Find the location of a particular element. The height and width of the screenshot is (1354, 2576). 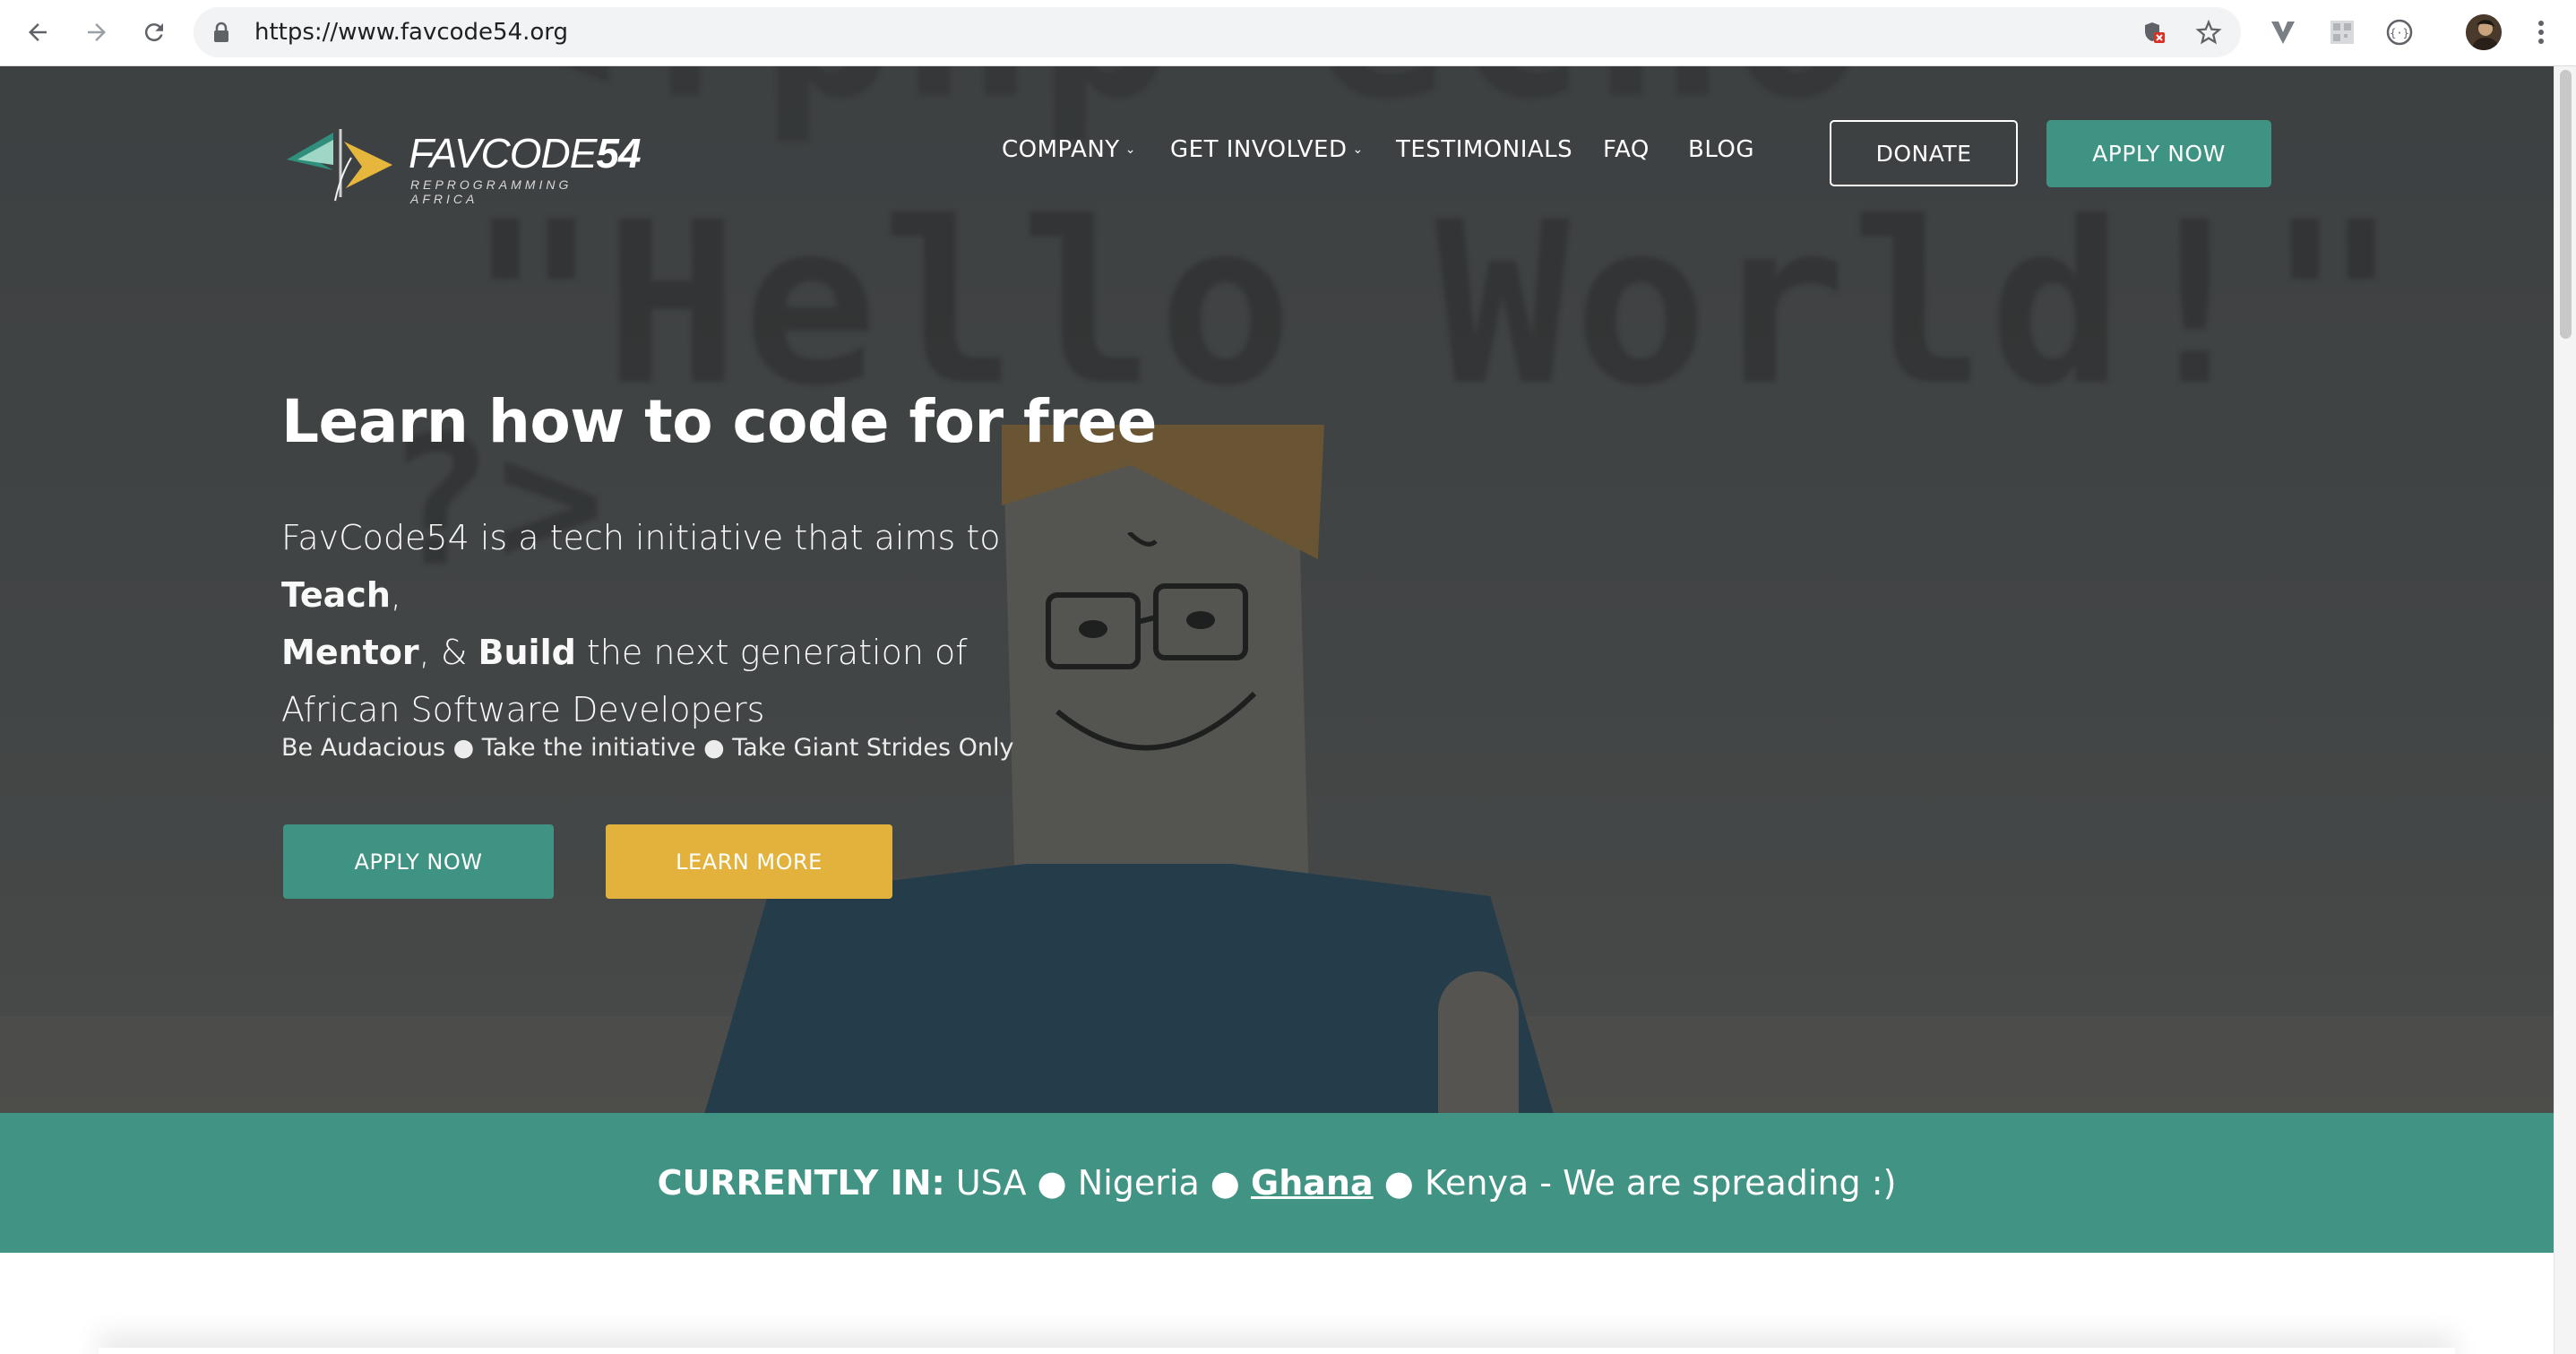

nav-get-involved: GET INVOLVED ⌄ is located at coordinates (1267, 149).